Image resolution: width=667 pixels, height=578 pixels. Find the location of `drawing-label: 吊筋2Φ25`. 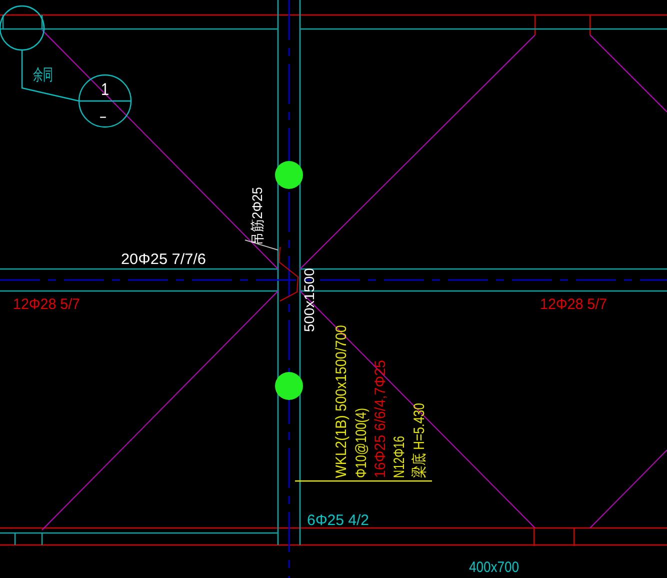

drawing-label: 吊筋2Φ25 is located at coordinates (257, 213).